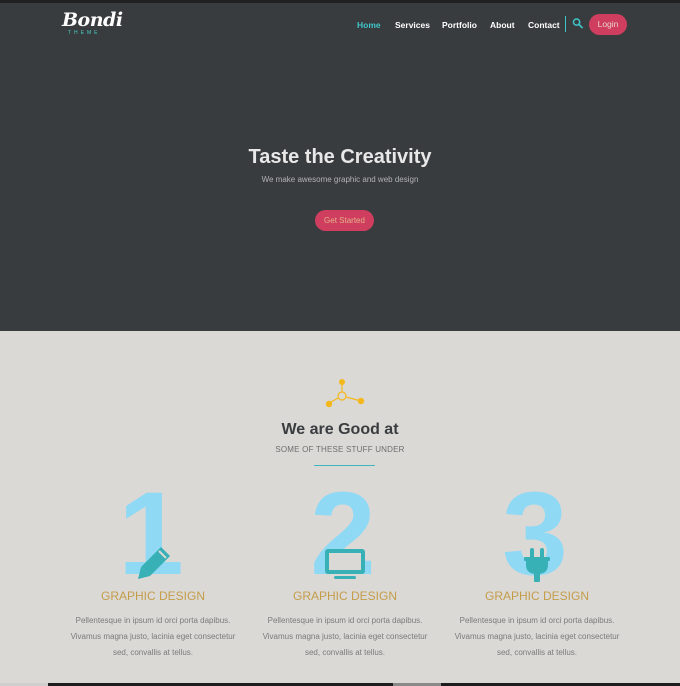 The image size is (680, 686). I want to click on nav-item-portfolio: Portfolio, so click(459, 25).